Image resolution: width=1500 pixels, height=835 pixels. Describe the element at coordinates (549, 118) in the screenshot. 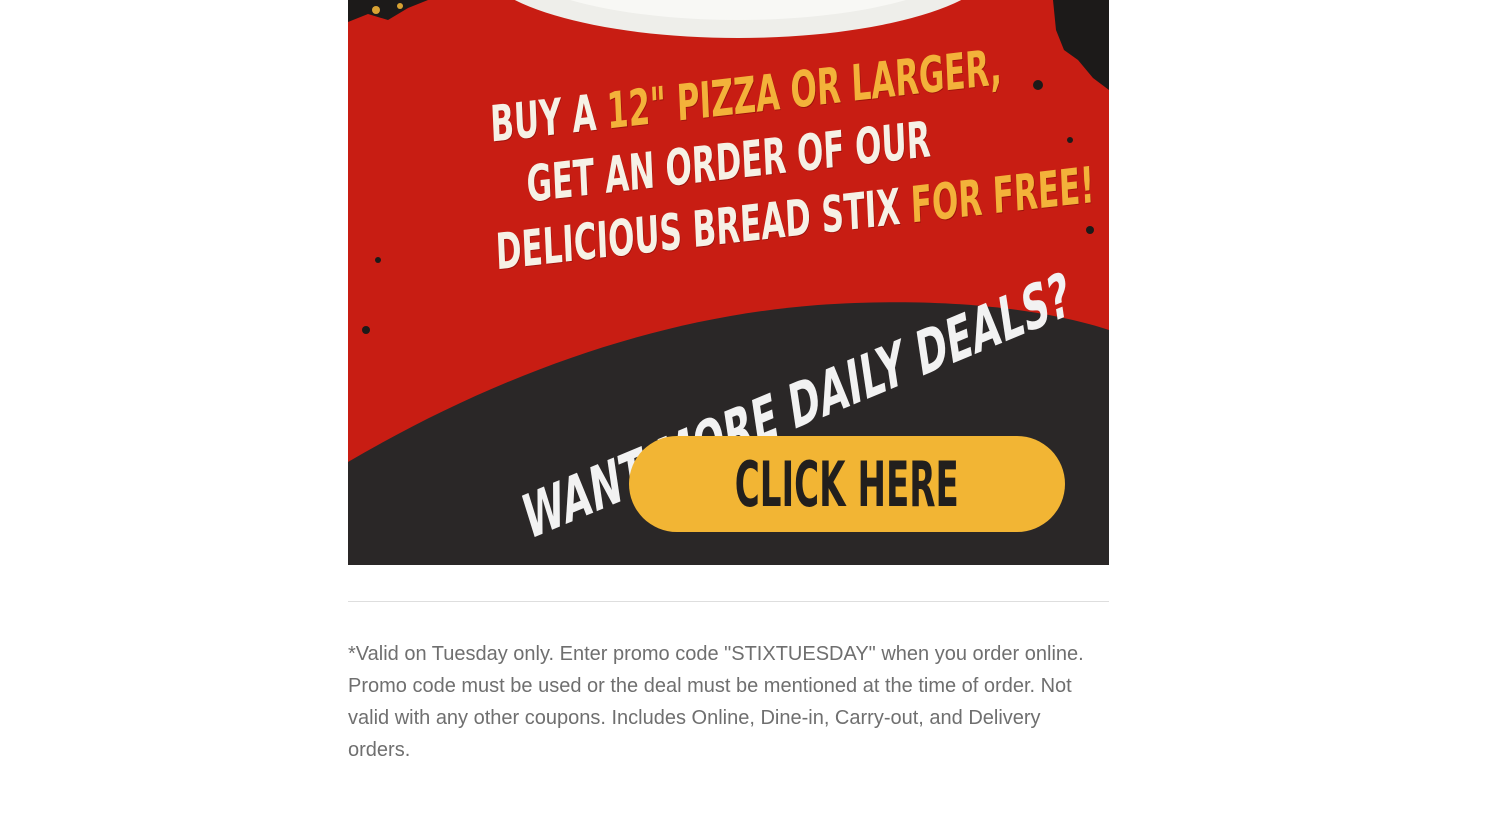

I see `headline-text: BUY A` at that location.